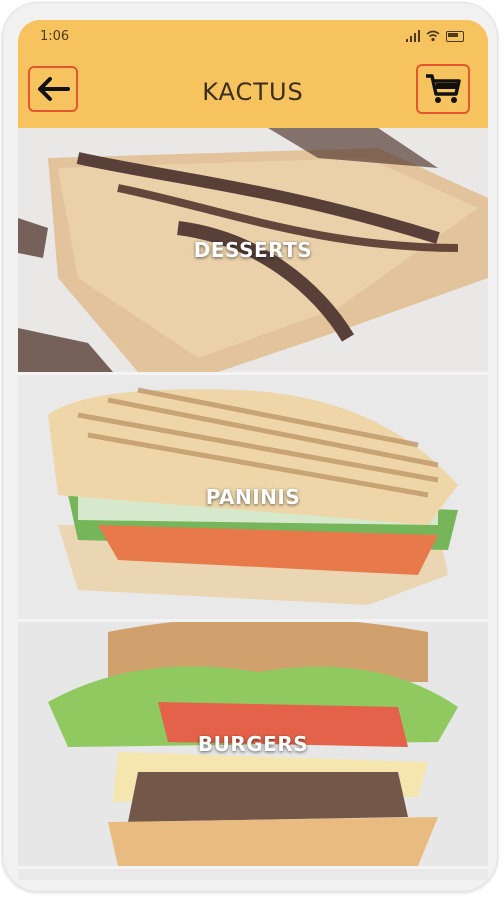 The image size is (504, 900). I want to click on battery-icon, so click(455, 36).